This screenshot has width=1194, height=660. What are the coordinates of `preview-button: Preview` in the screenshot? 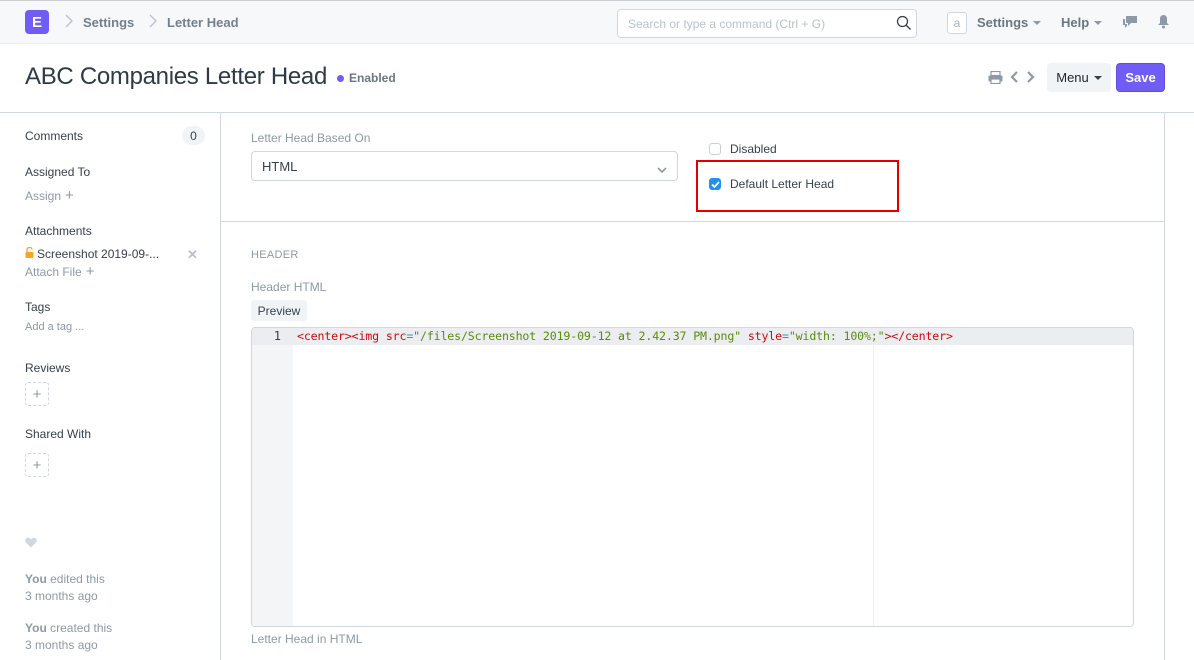 It's located at (279, 310).